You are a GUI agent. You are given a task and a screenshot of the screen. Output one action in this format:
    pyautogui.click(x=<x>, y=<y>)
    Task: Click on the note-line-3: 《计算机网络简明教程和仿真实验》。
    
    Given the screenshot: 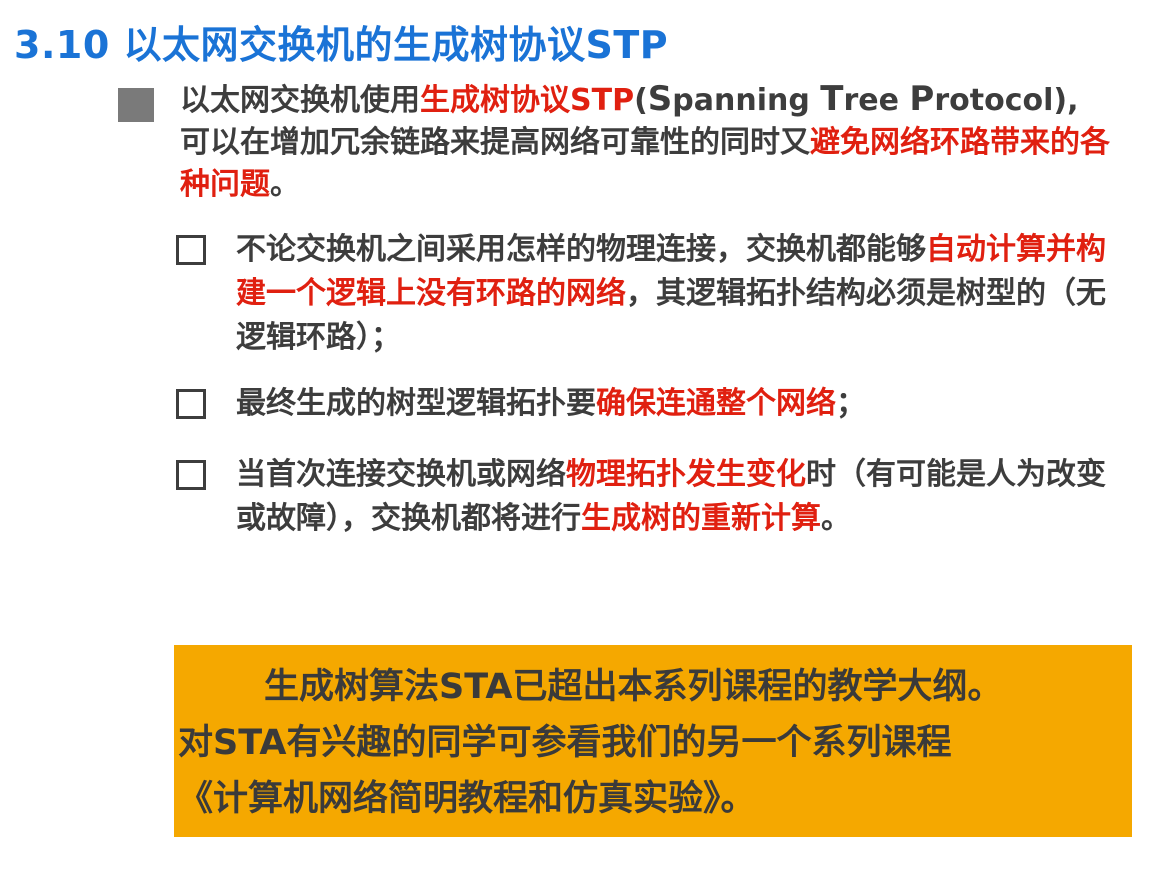 What is the action you would take?
    pyautogui.click(x=467, y=799)
    